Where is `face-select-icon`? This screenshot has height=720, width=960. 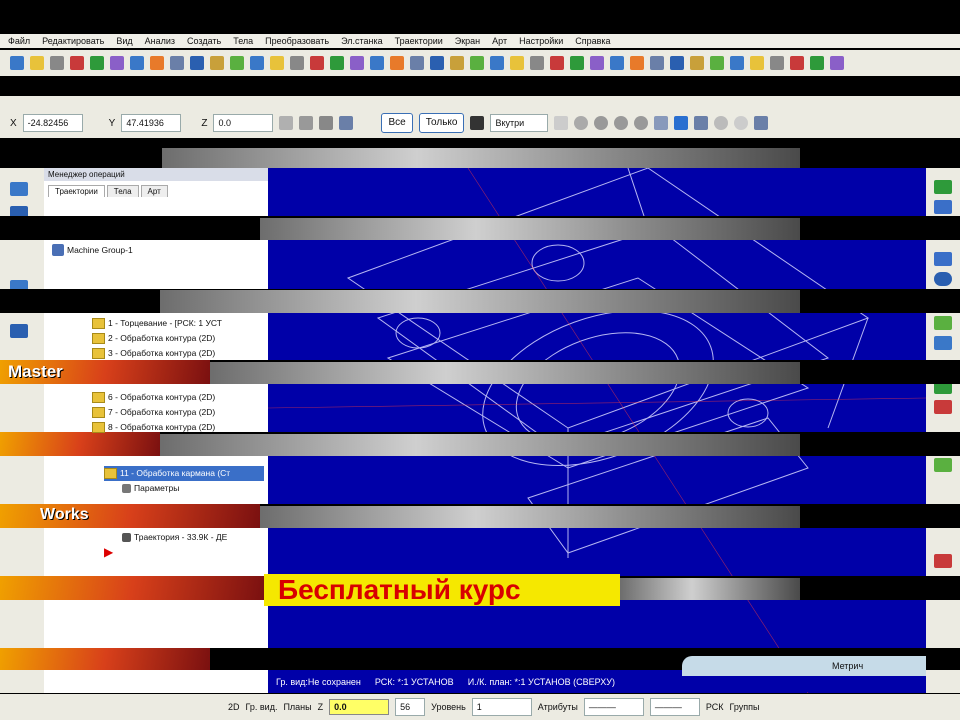
face-select-icon is located at coordinates (621, 123).